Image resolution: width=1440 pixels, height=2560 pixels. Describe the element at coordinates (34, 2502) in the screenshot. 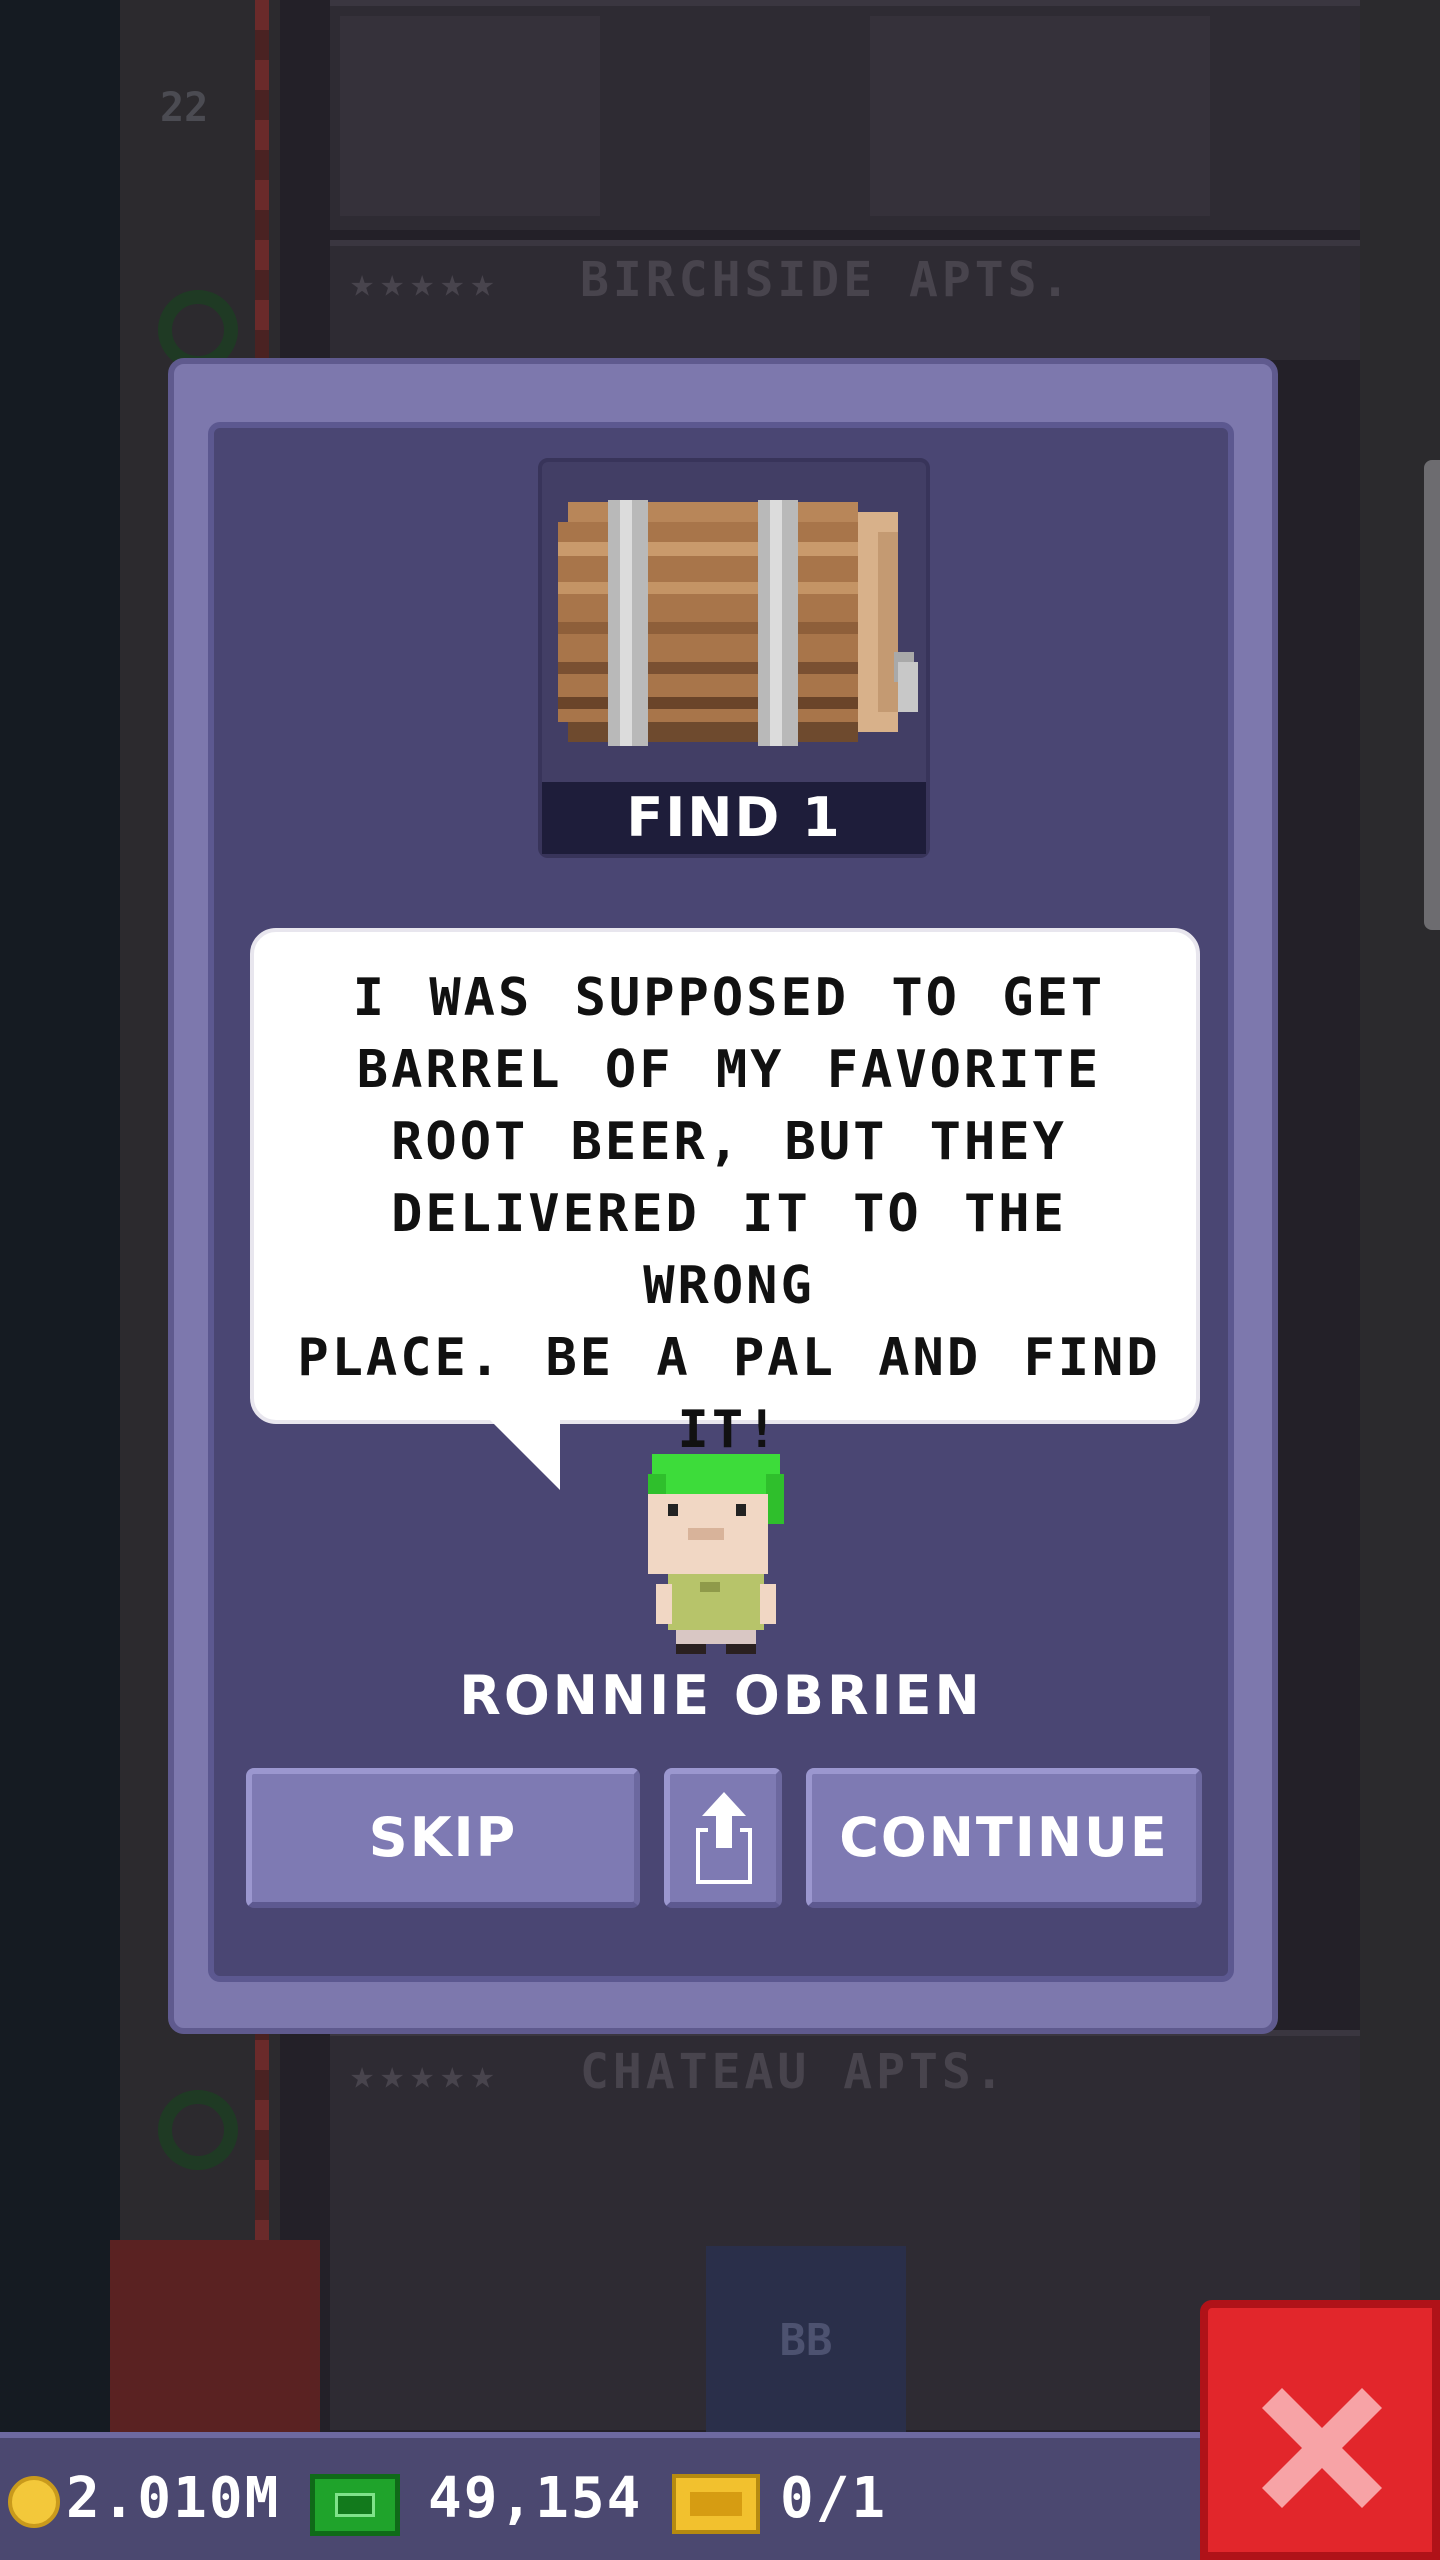

I see `coin-icon` at that location.